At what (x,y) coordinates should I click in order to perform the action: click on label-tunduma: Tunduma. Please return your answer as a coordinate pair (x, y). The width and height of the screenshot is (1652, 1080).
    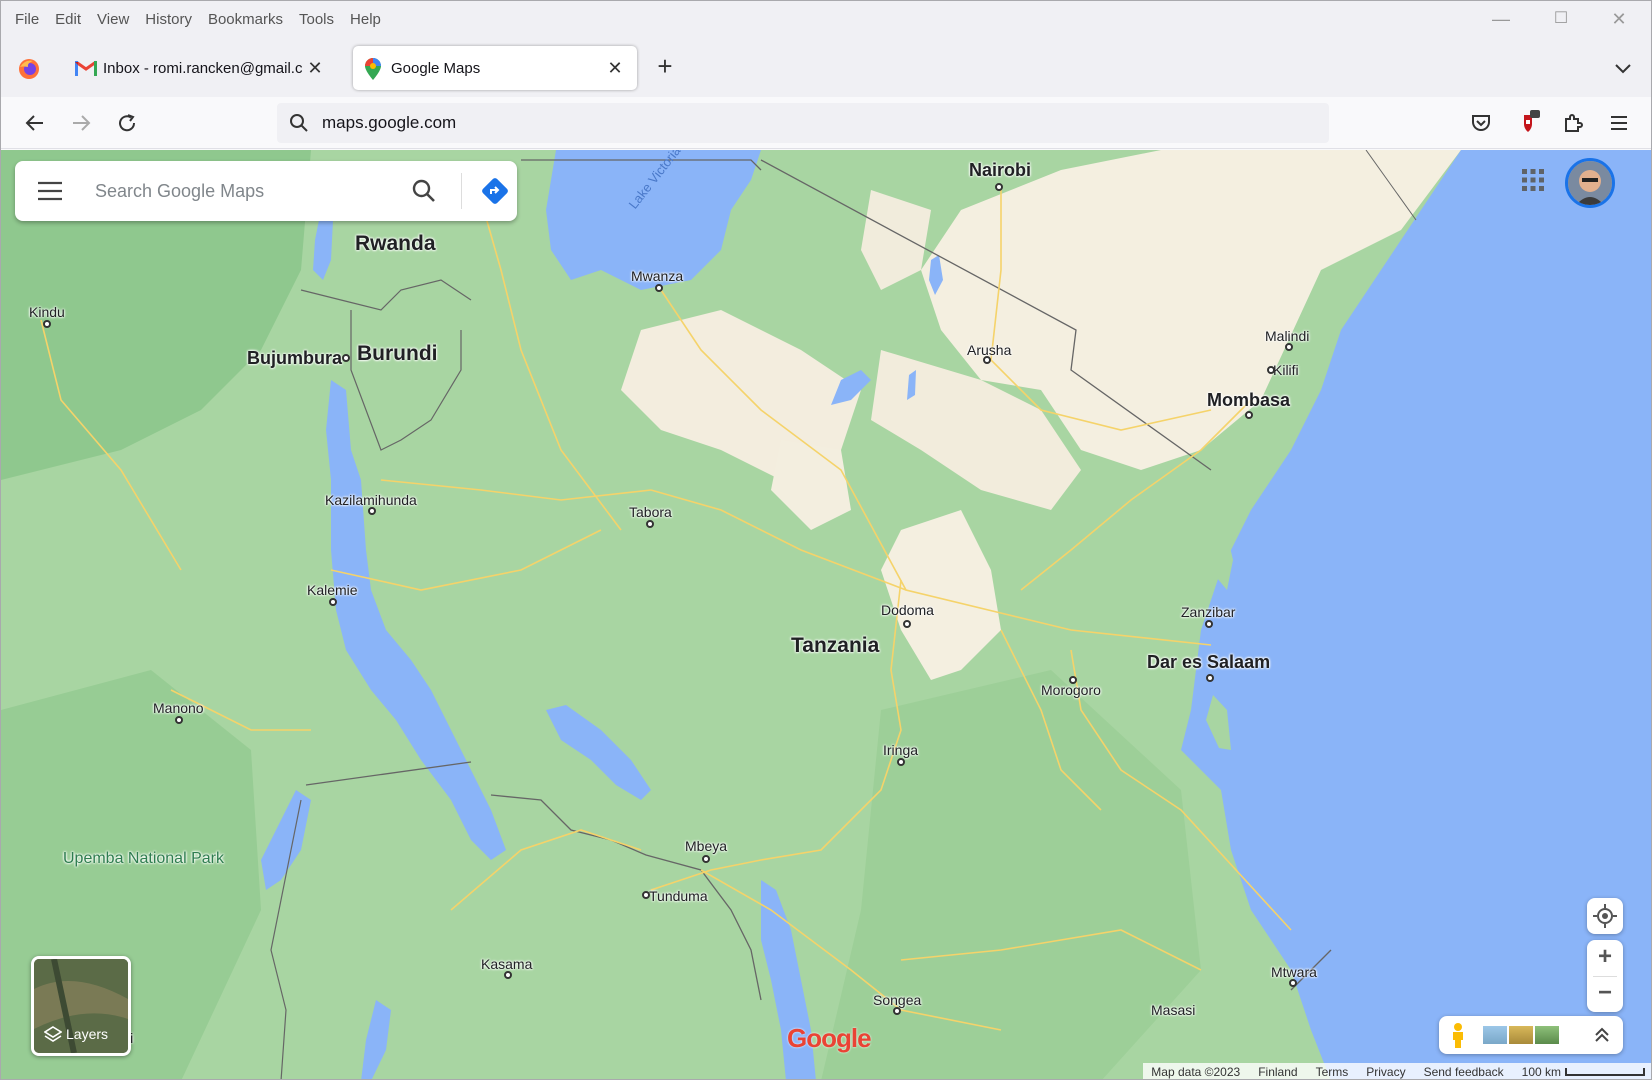
    Looking at the image, I should click on (678, 896).